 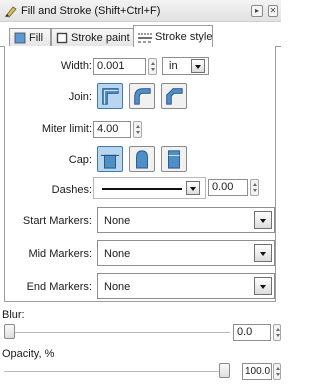 I want to click on start-markers-label: Start Markers:, so click(x=57, y=221).